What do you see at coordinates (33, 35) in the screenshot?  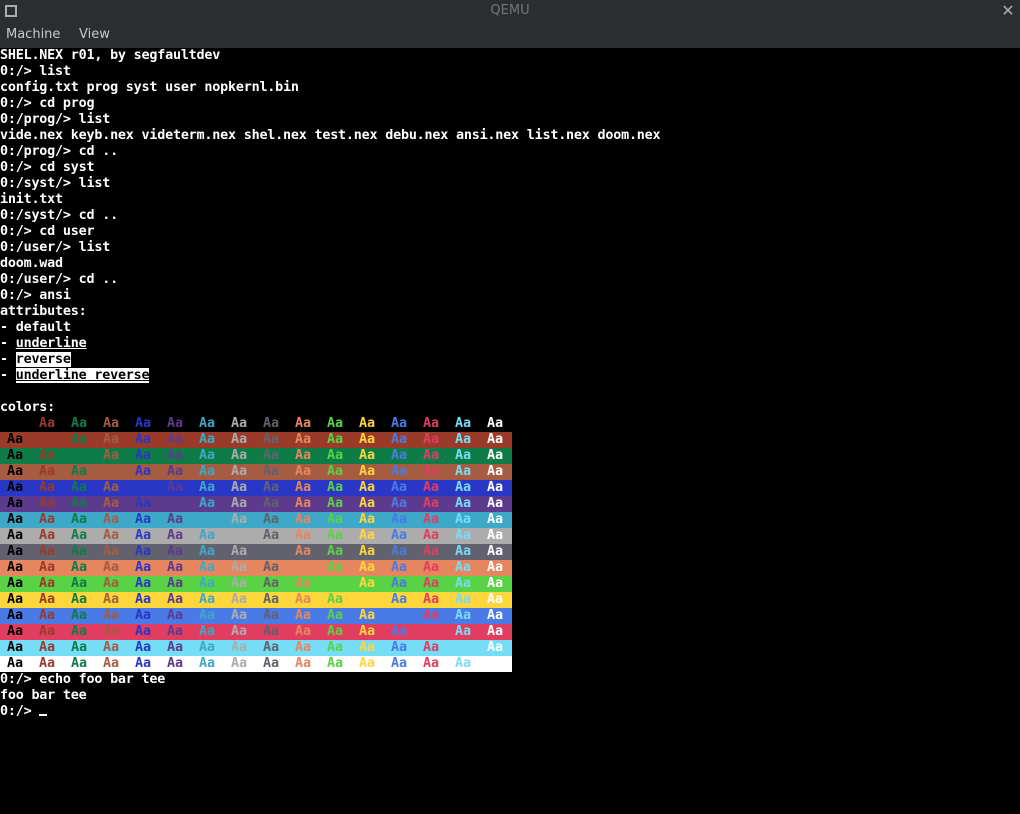 I see `menu-machine: Machine` at bounding box center [33, 35].